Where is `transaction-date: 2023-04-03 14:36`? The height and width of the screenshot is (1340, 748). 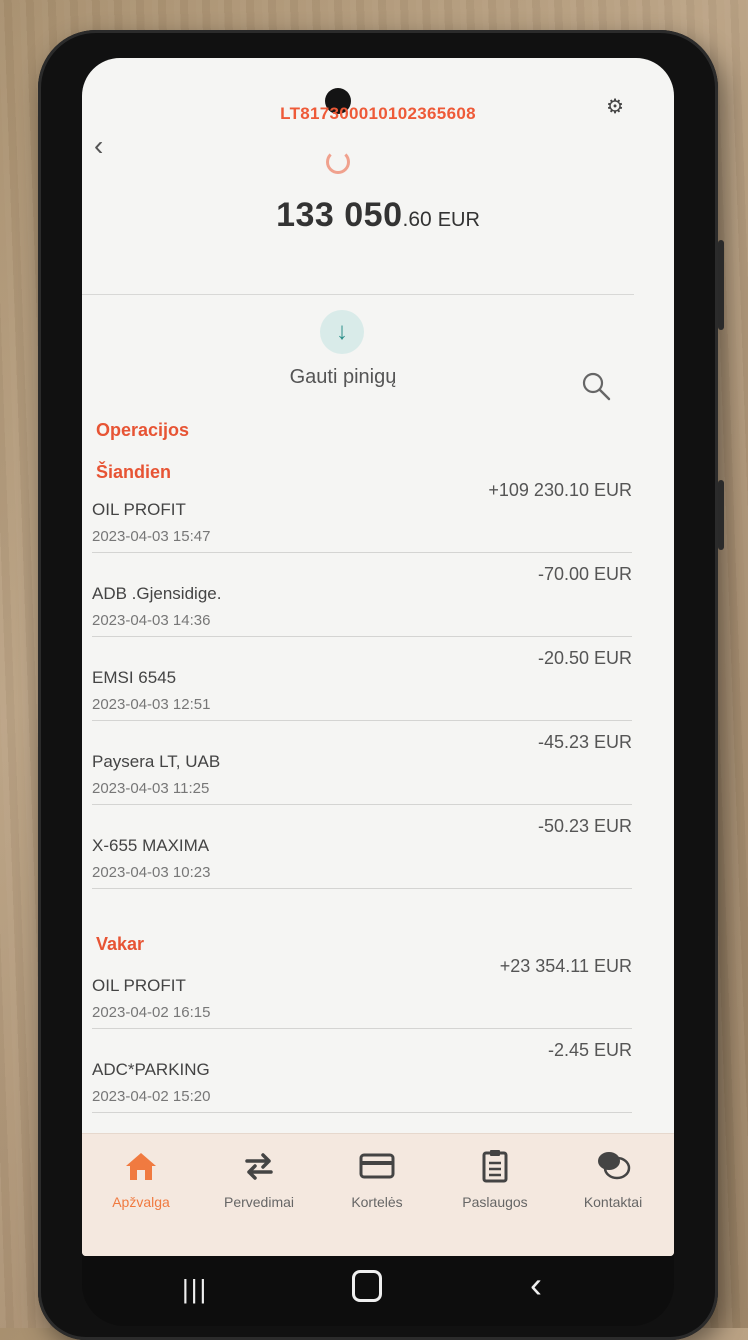
transaction-date: 2023-04-03 14:36 is located at coordinates (151, 620).